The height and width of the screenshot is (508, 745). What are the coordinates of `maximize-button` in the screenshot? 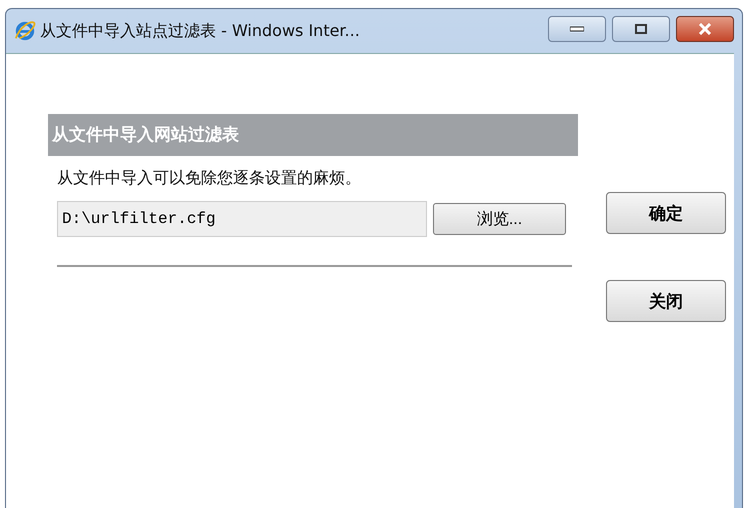 It's located at (641, 29).